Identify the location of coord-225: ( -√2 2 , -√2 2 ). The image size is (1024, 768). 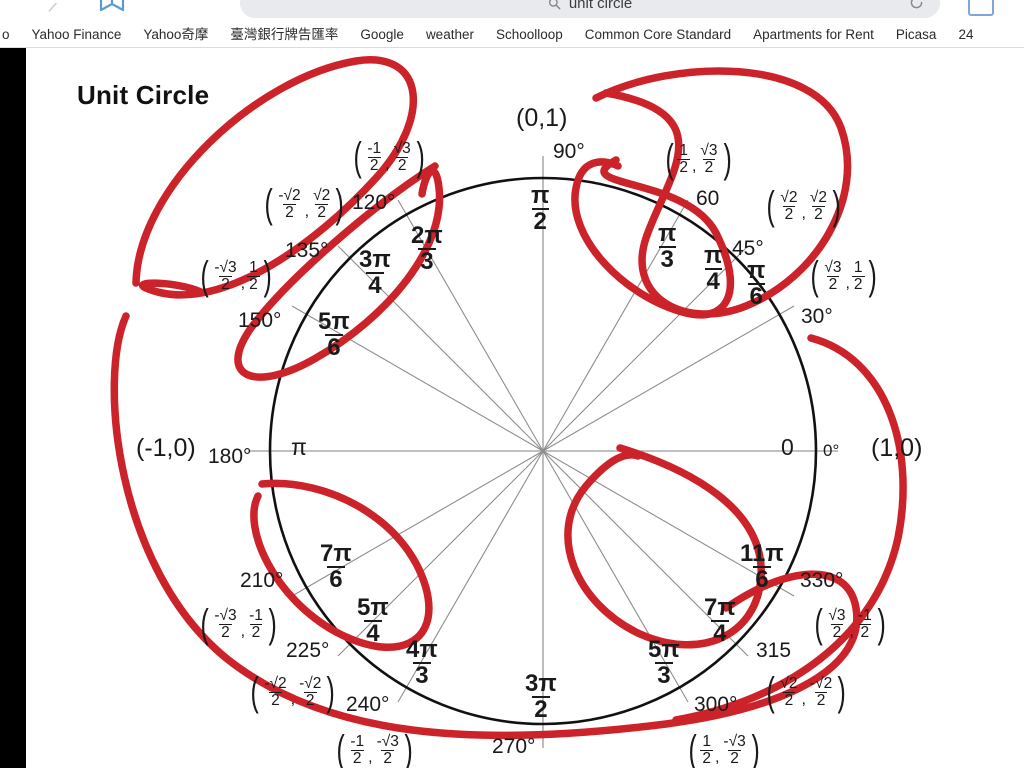
(293, 692).